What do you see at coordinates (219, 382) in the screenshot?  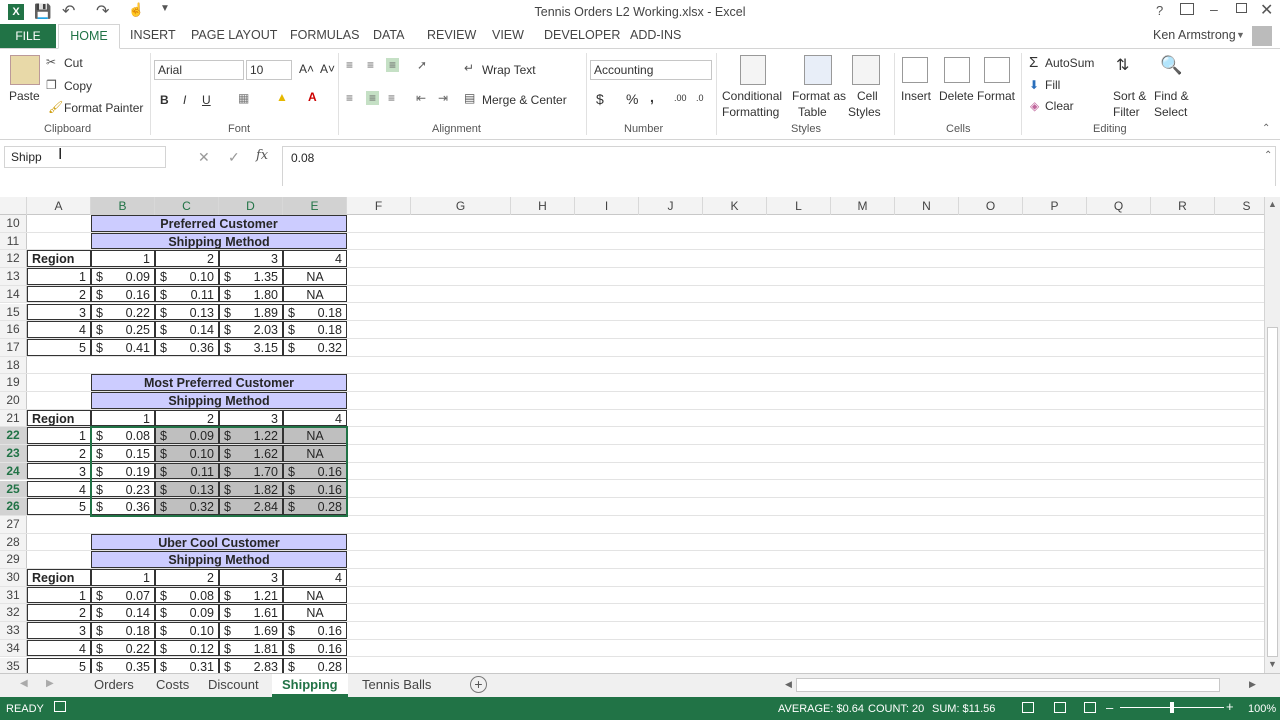 I see `section-title-cell: Most Preferred Customer` at bounding box center [219, 382].